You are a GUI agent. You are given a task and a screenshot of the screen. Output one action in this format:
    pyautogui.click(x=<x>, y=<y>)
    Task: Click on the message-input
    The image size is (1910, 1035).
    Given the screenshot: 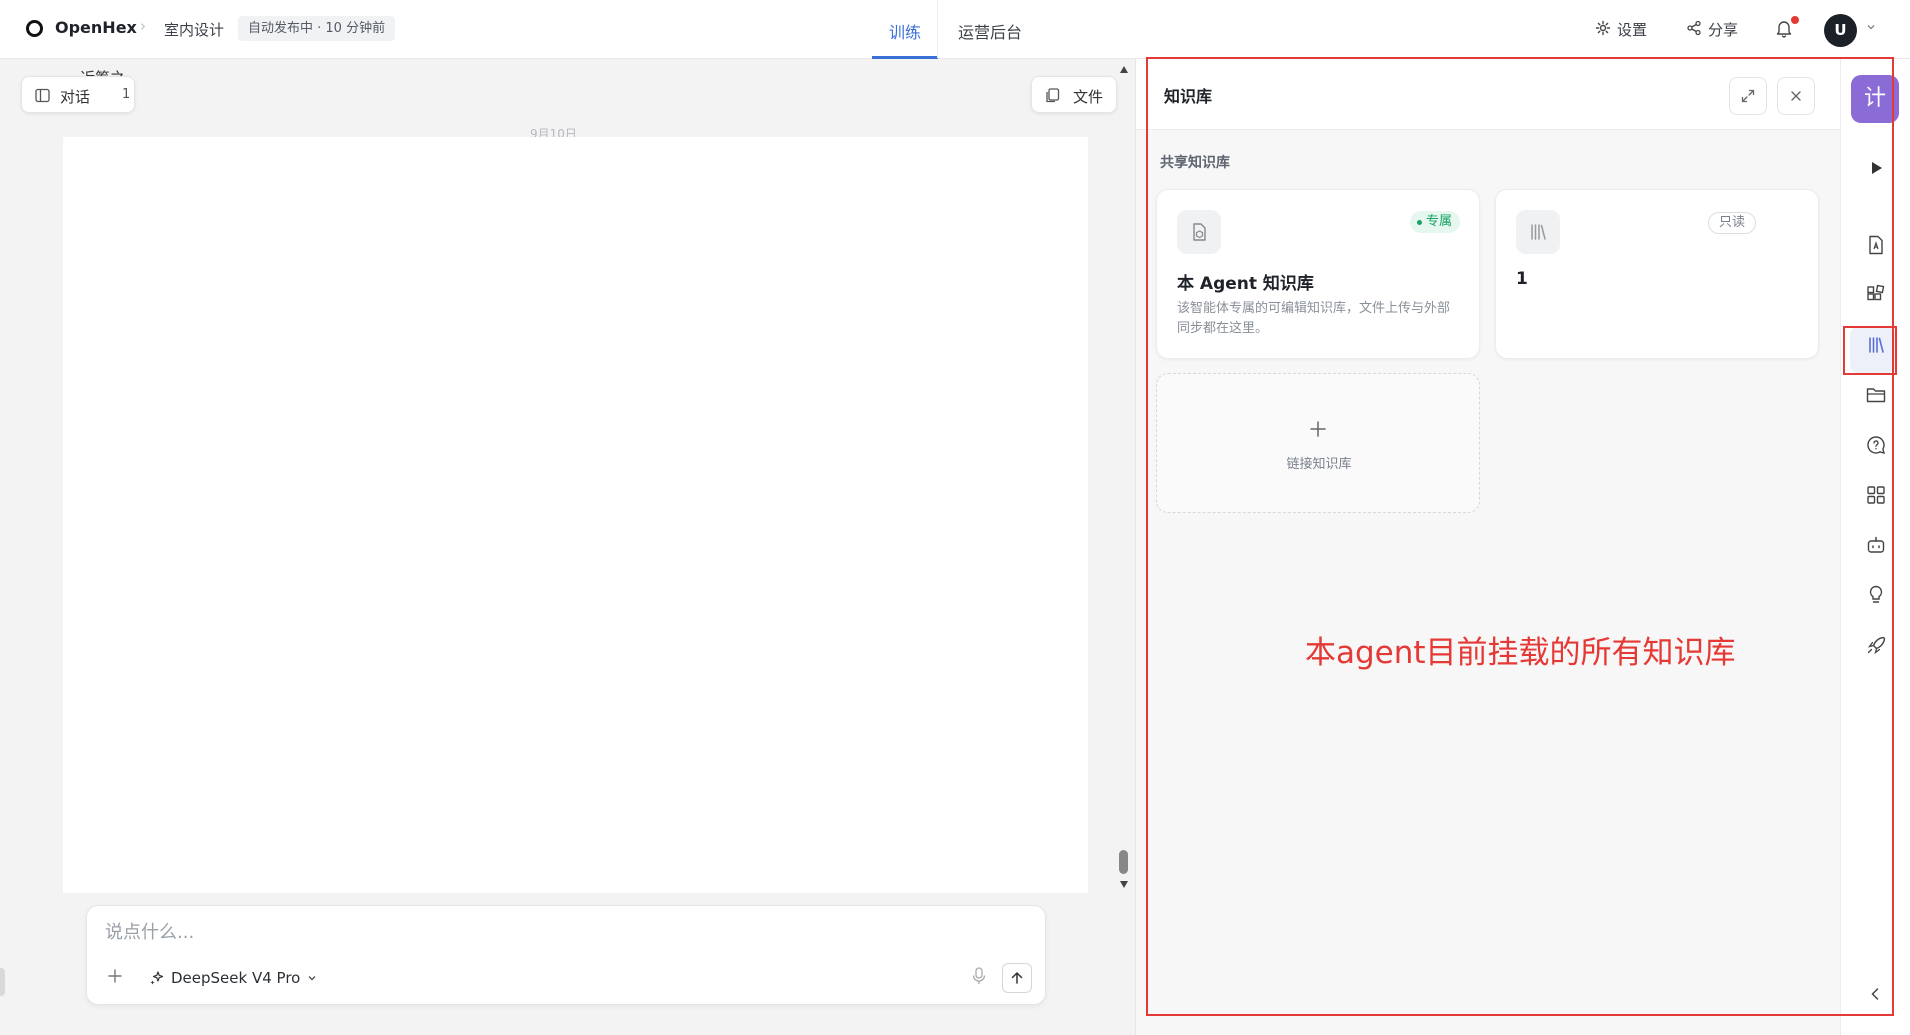 What is the action you would take?
    pyautogui.click(x=555, y=932)
    